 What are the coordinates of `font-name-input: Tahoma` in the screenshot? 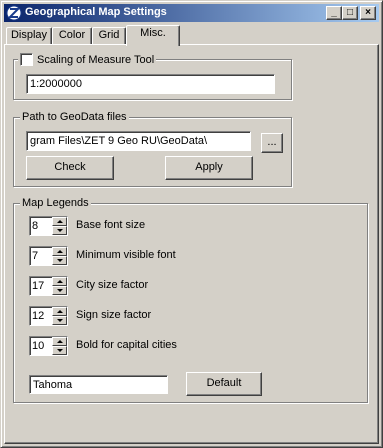 It's located at (98, 384).